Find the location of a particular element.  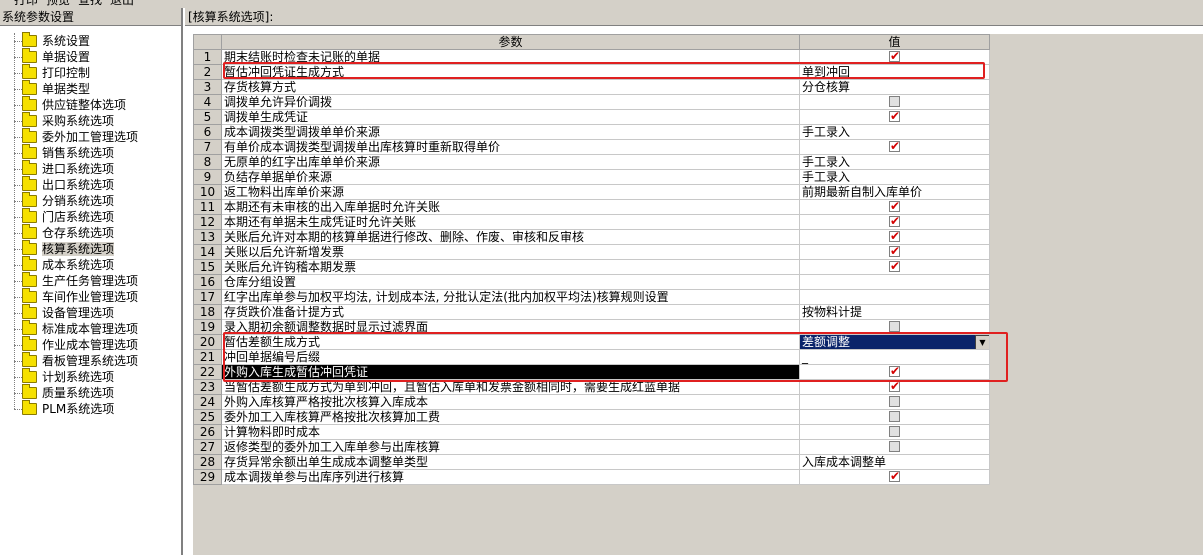

tree-item: 质量系统选项 is located at coordinates (90, 392).